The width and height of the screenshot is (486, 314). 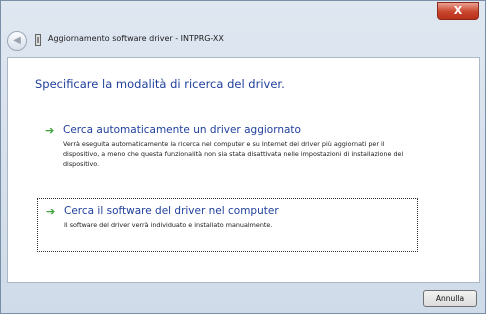 I want to click on back-arrow-icon: ◀, so click(x=17, y=40).